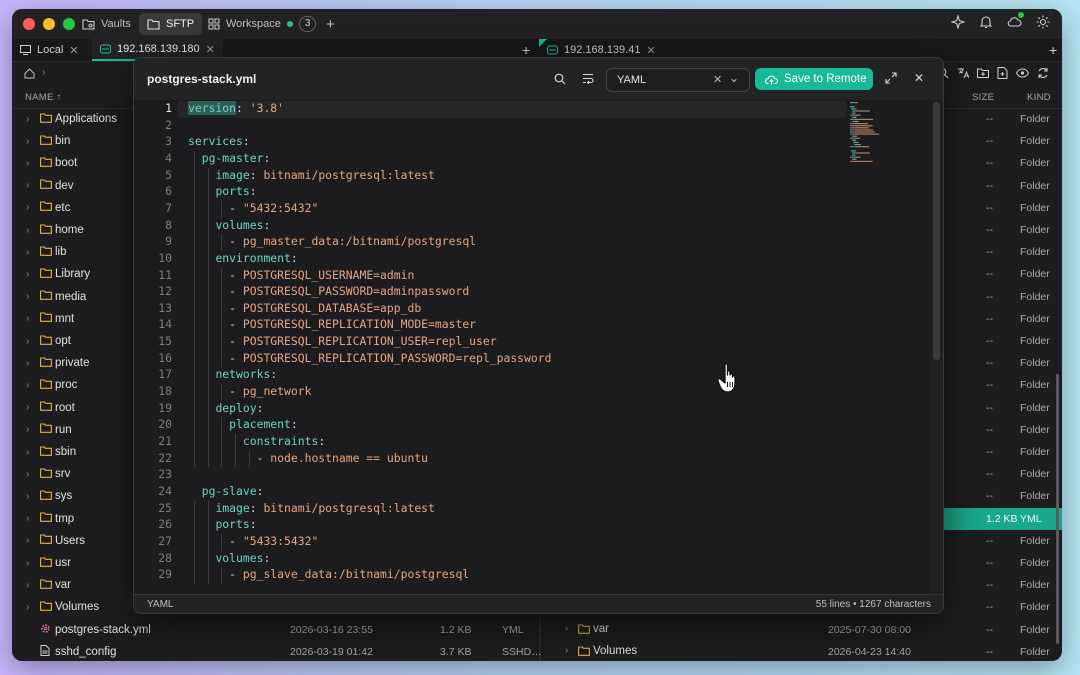 The image size is (1080, 675). I want to click on minimap, so click(889, 150).